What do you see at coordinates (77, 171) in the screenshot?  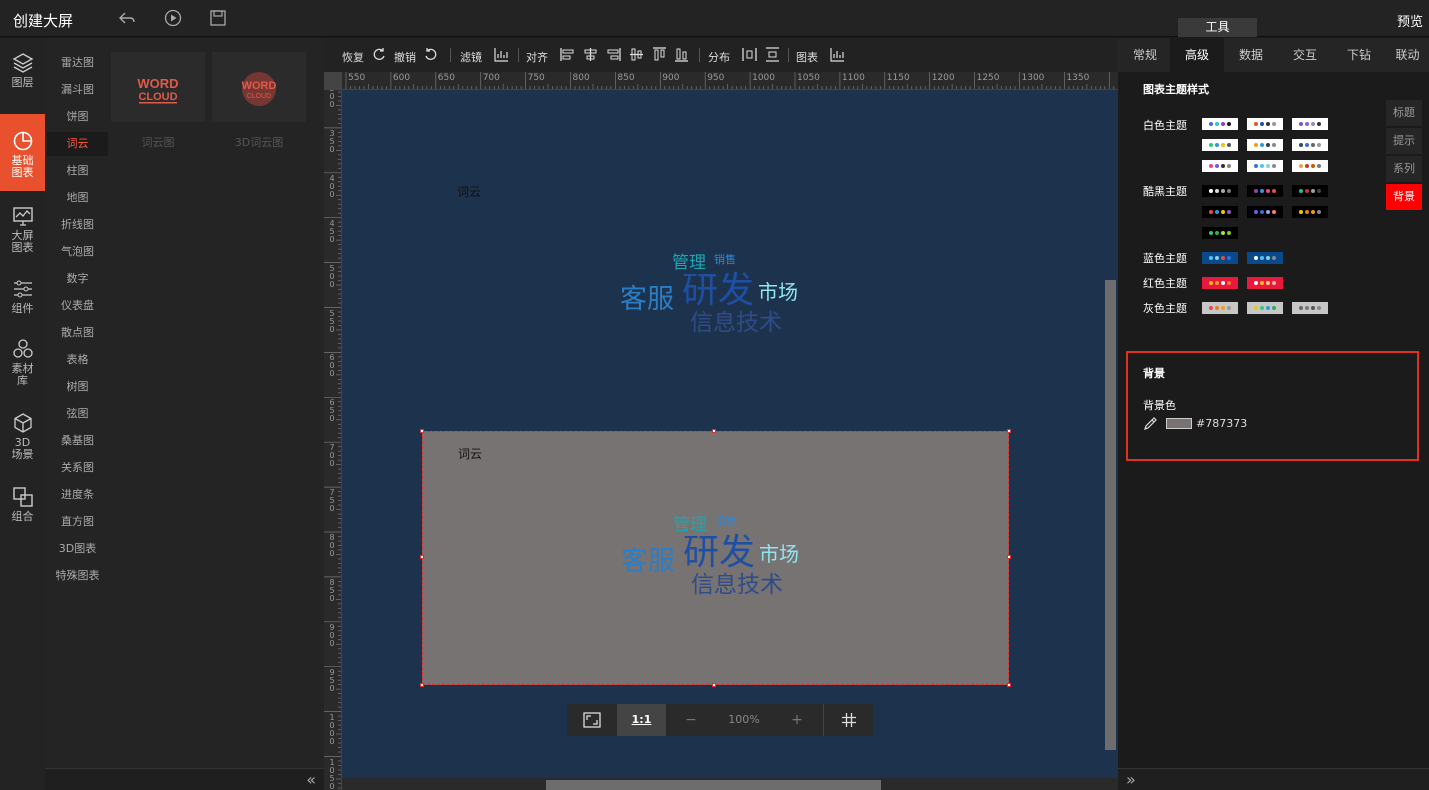 I see `category-item: 柱图` at bounding box center [77, 171].